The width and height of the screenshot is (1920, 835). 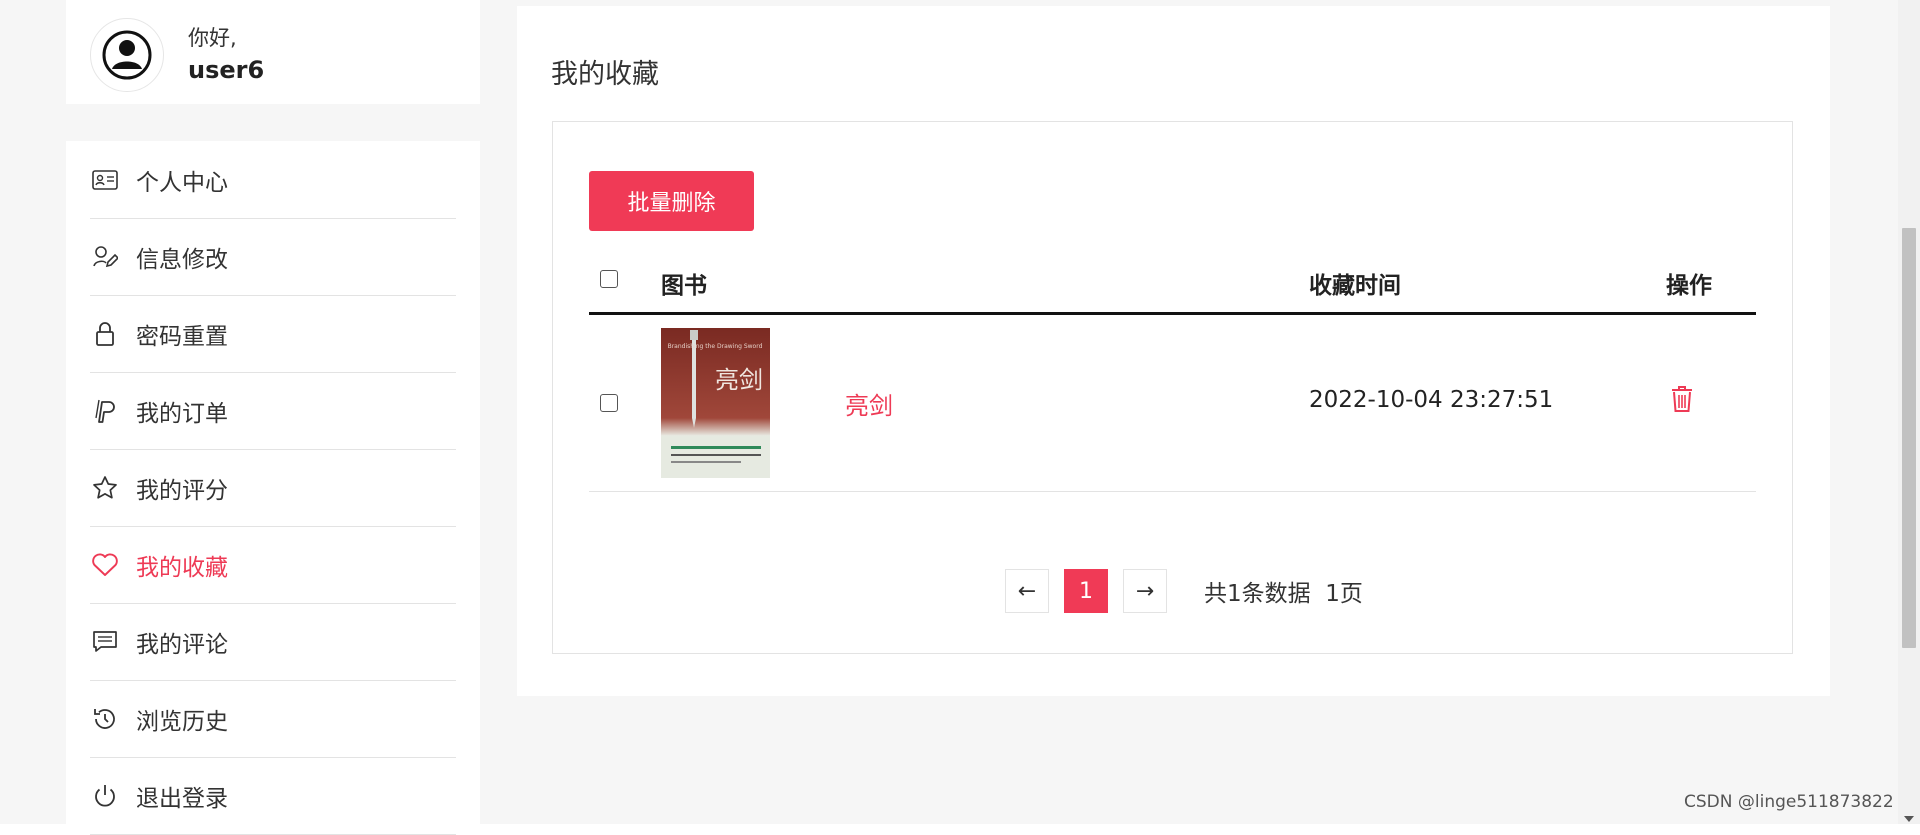 I want to click on sidebar-item-history: 浏览历史, so click(x=273, y=719).